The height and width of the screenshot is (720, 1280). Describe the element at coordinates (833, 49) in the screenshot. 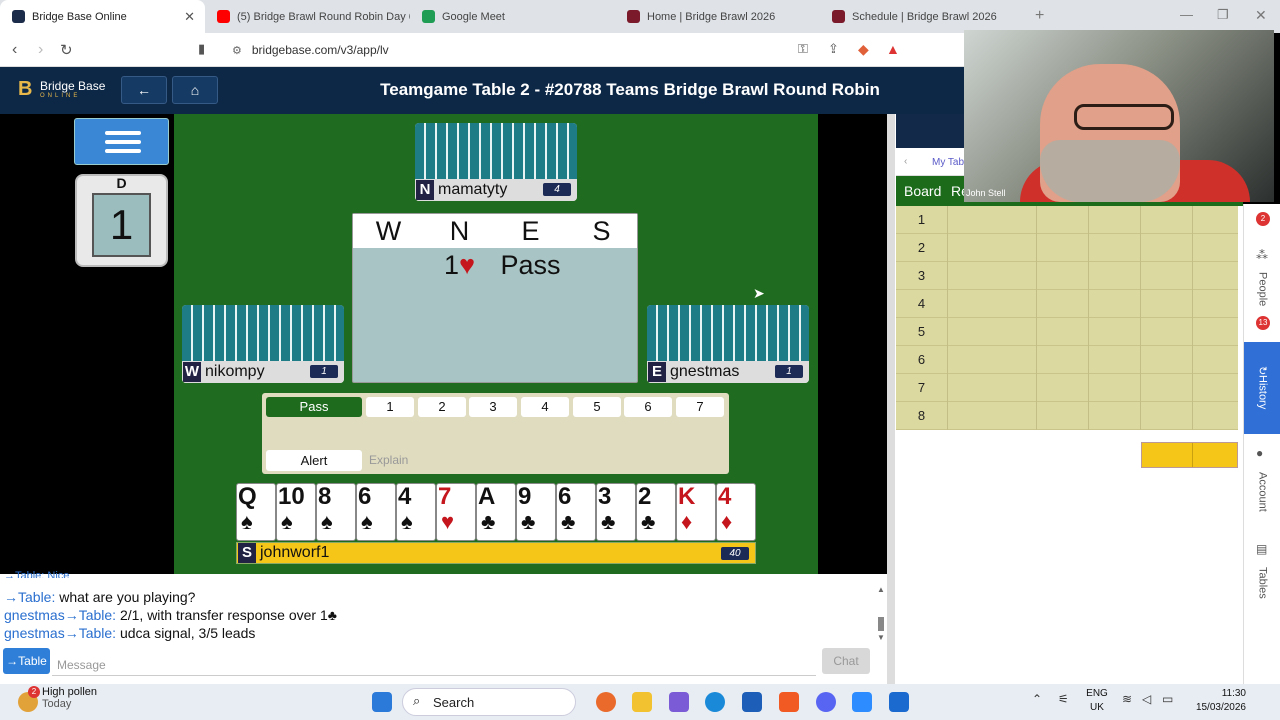

I see `share-icon: ⇪` at that location.